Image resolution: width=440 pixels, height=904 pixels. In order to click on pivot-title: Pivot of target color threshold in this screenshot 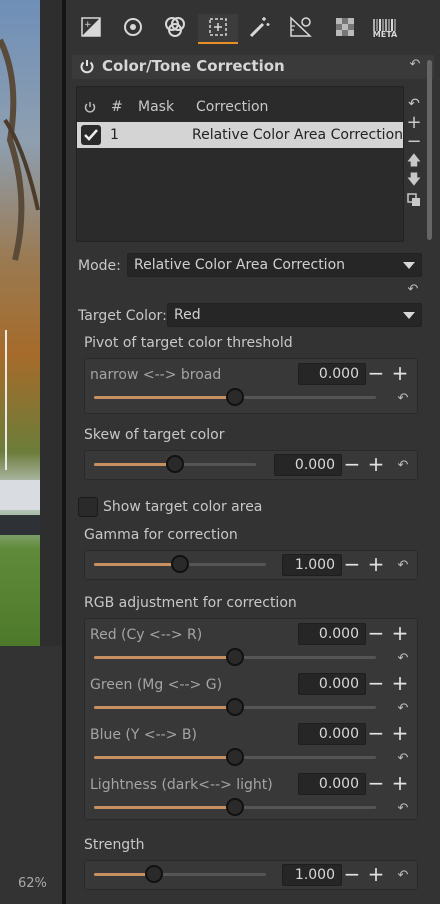, I will do `click(188, 343)`.